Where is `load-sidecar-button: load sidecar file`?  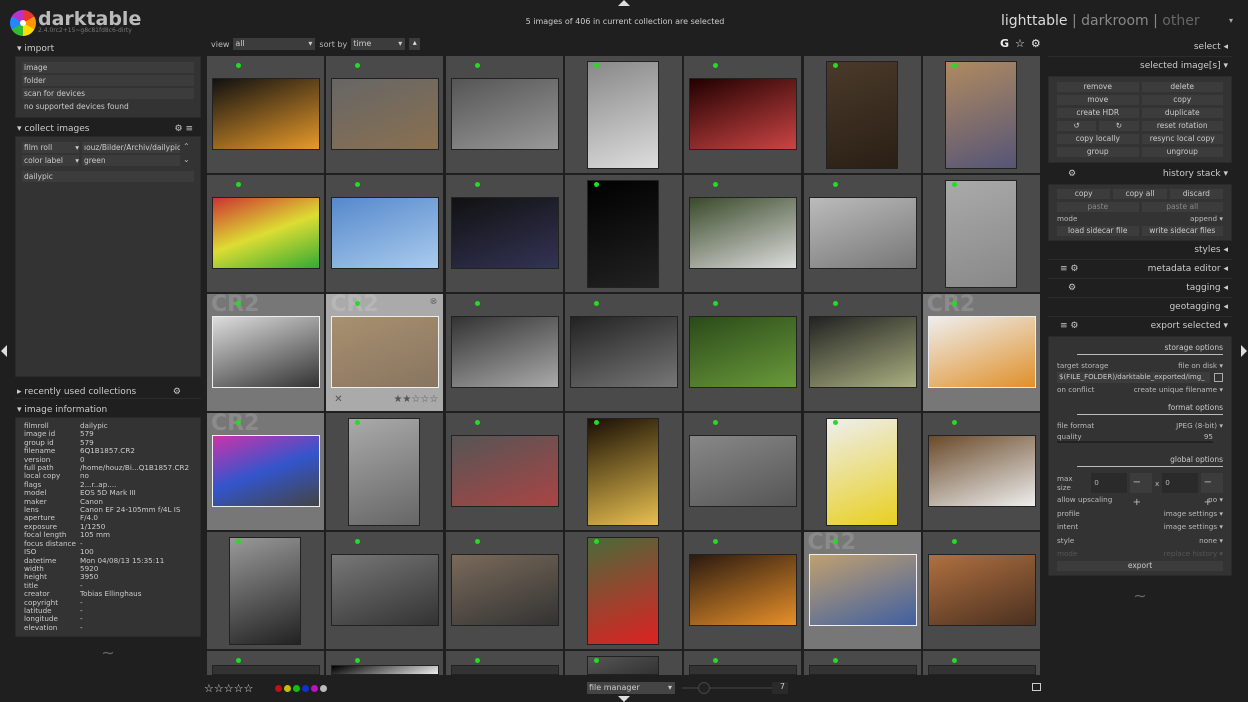 load-sidecar-button: load sidecar file is located at coordinates (1098, 230).